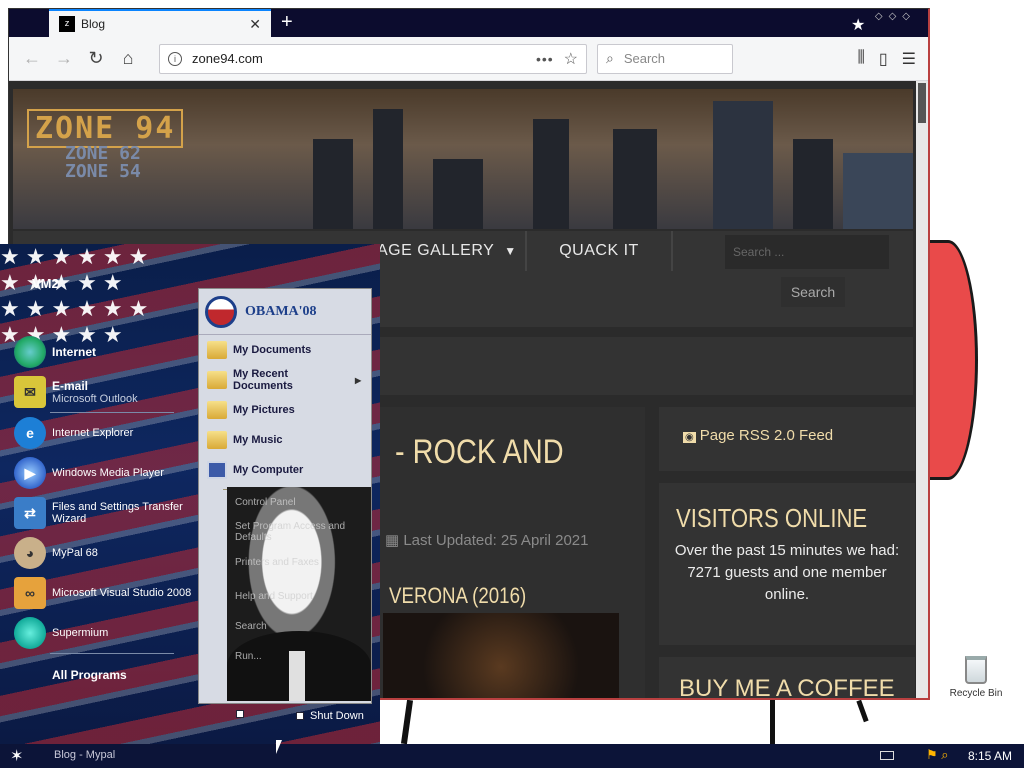  I want to click on menu-image-gallery: AGE GALLERY ▼, so click(447, 251).